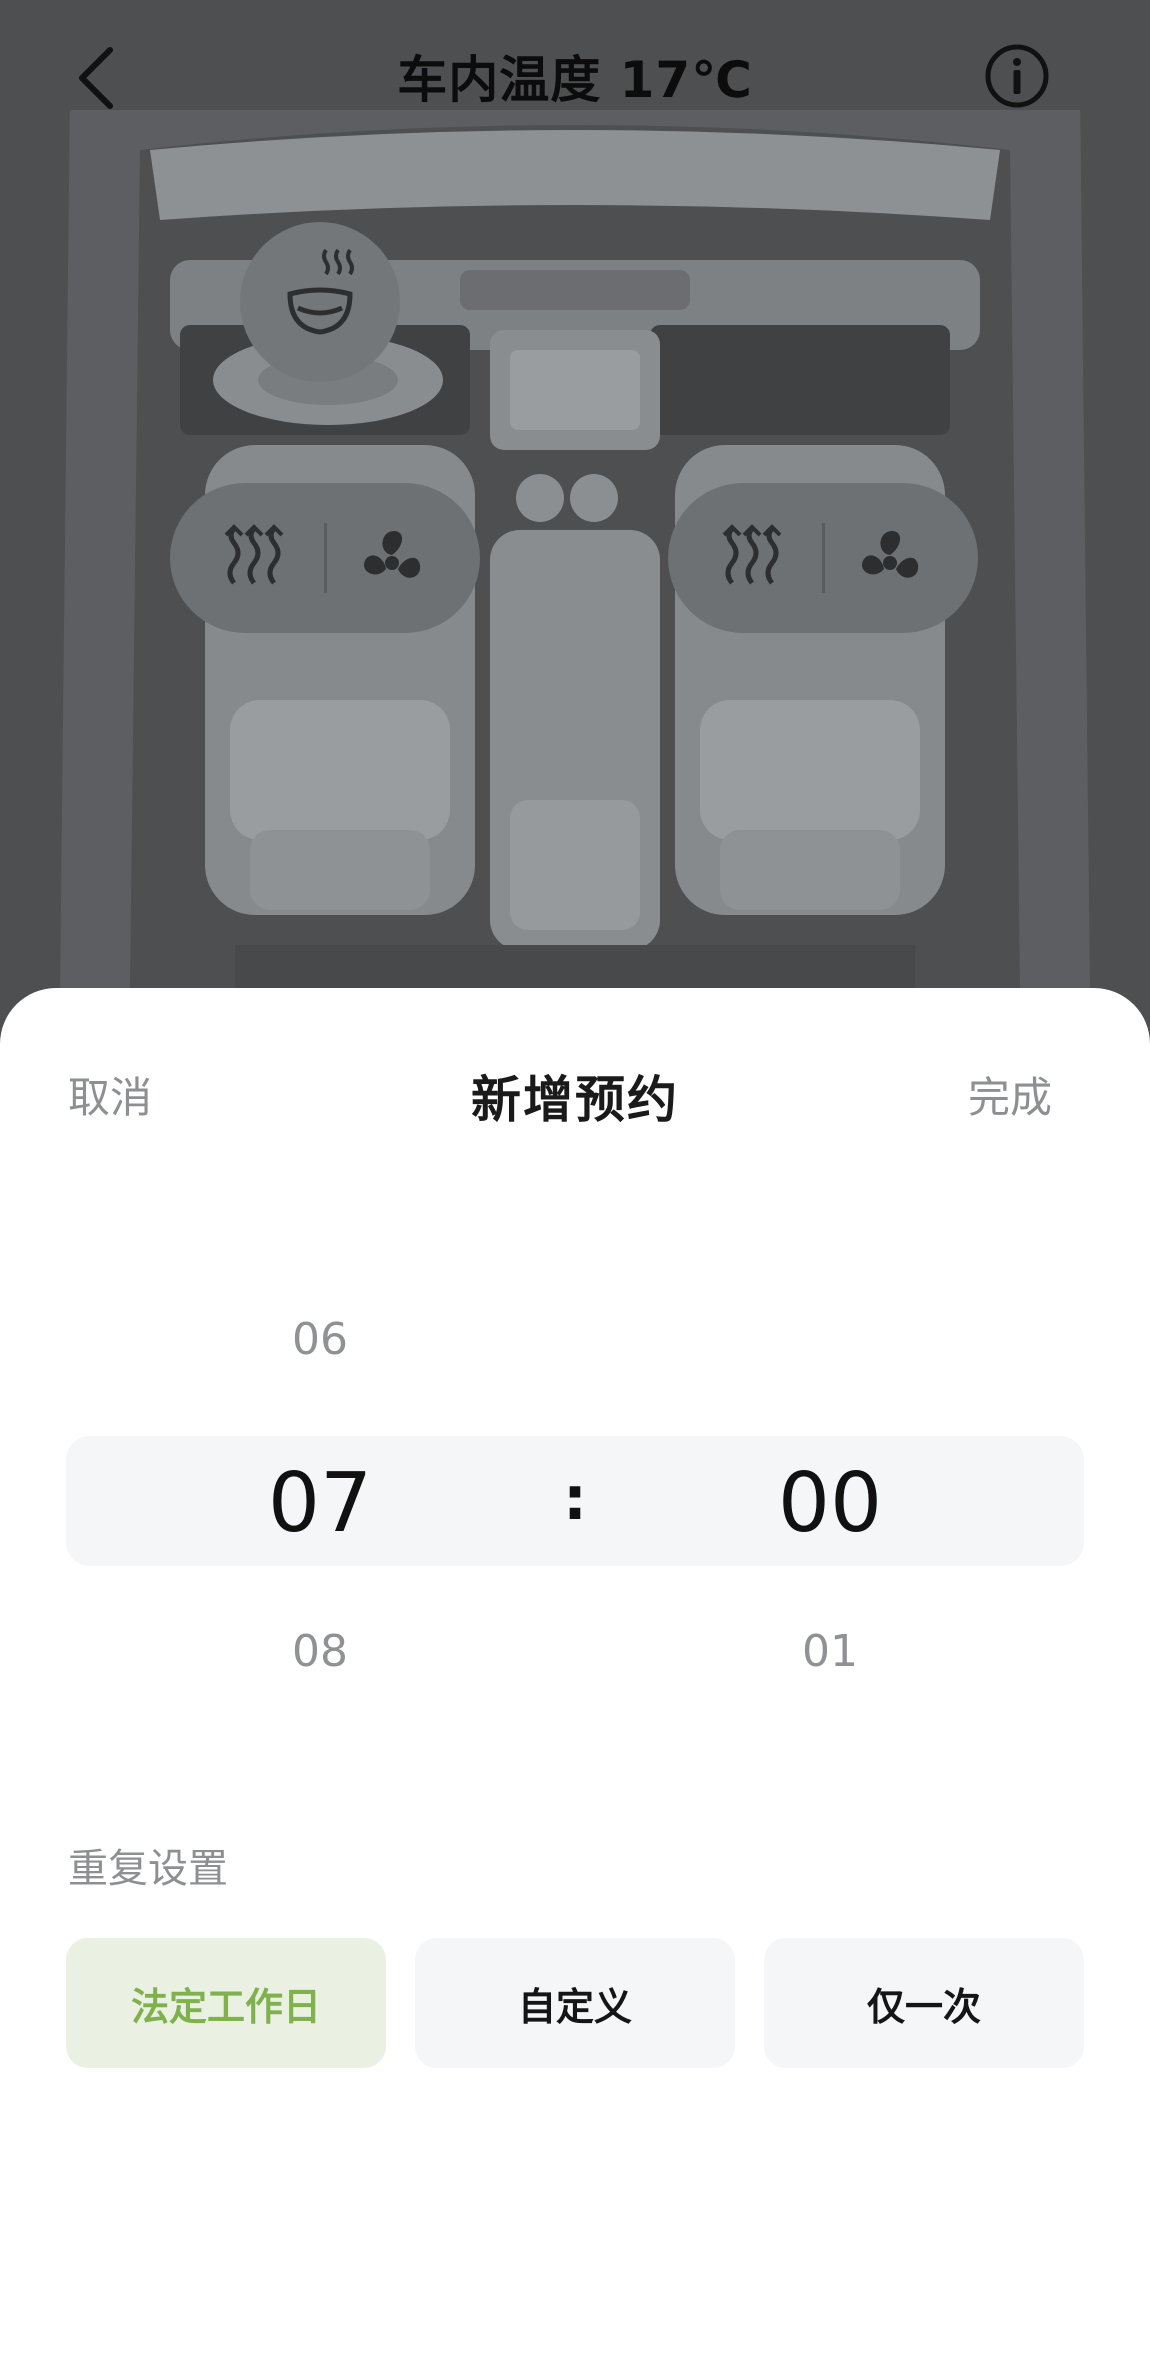  Describe the element at coordinates (226, 2003) in the screenshot. I see `repeat-option-workdays: 法定工作日` at that location.